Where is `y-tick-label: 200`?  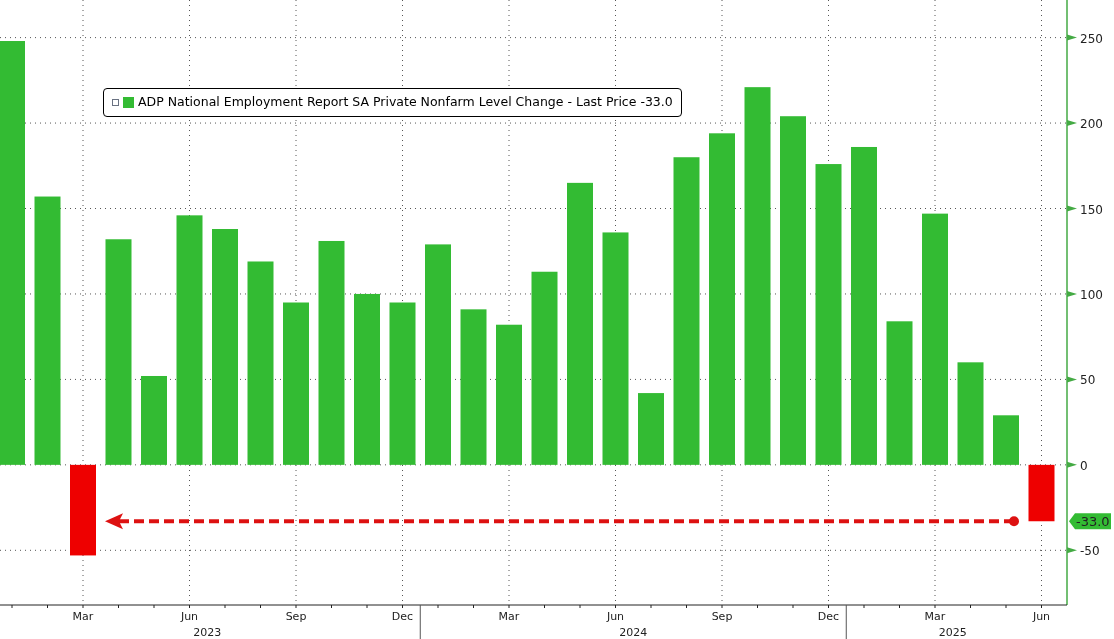
y-tick-label: 200 is located at coordinates (1091, 124).